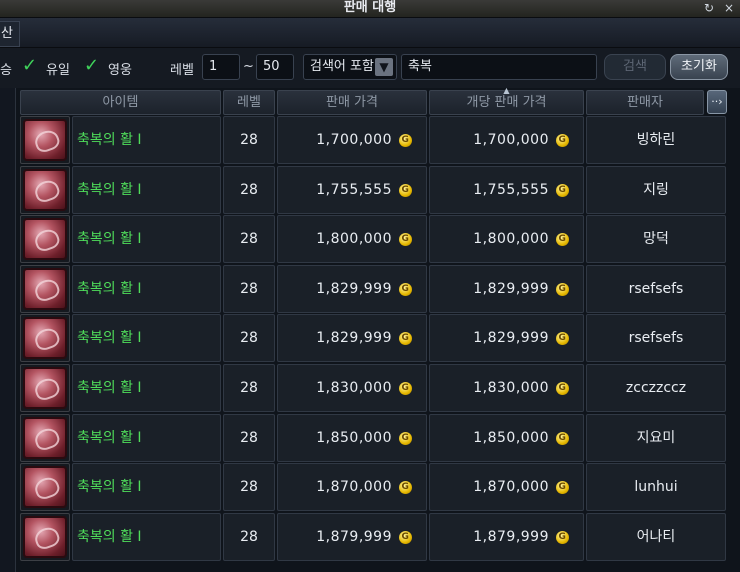 The image size is (740, 572). I want to click on seller-name: zcczzccz, so click(656, 388).